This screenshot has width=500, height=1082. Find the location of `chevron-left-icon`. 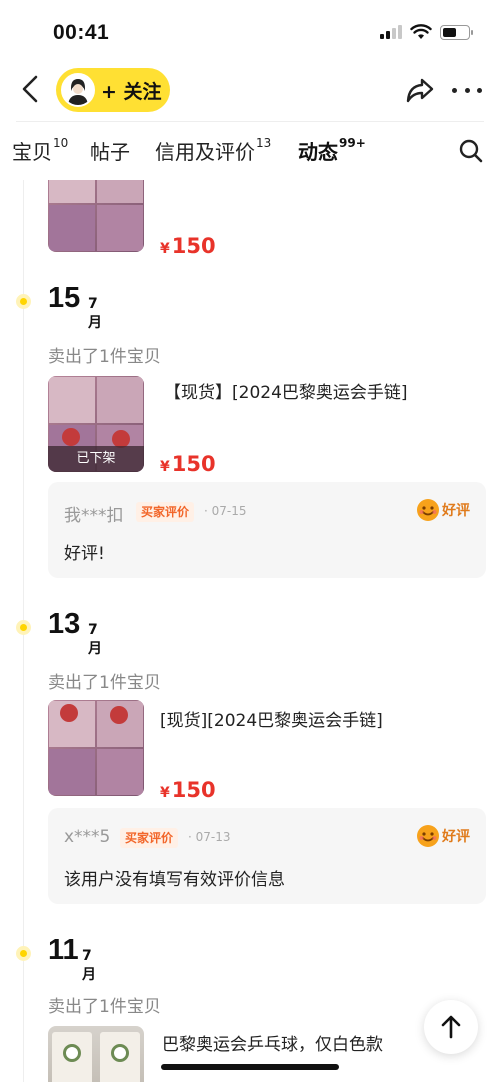

chevron-left-icon is located at coordinates (30, 89).